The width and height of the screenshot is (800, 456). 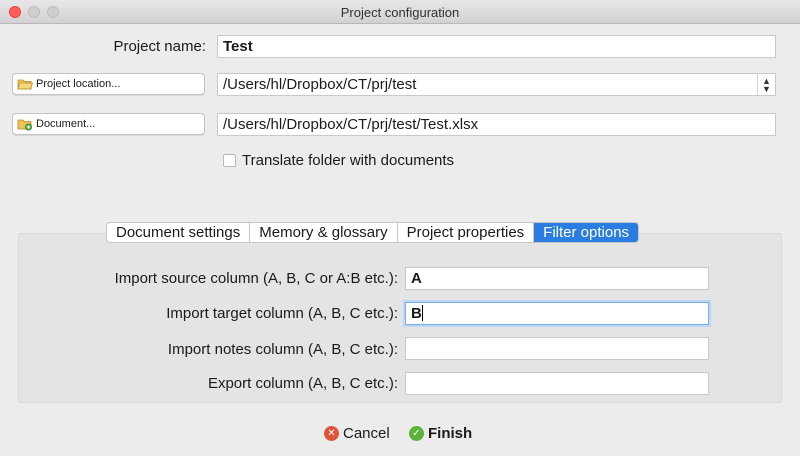 What do you see at coordinates (25, 124) in the screenshot?
I see `folder-add-icon` at bounding box center [25, 124].